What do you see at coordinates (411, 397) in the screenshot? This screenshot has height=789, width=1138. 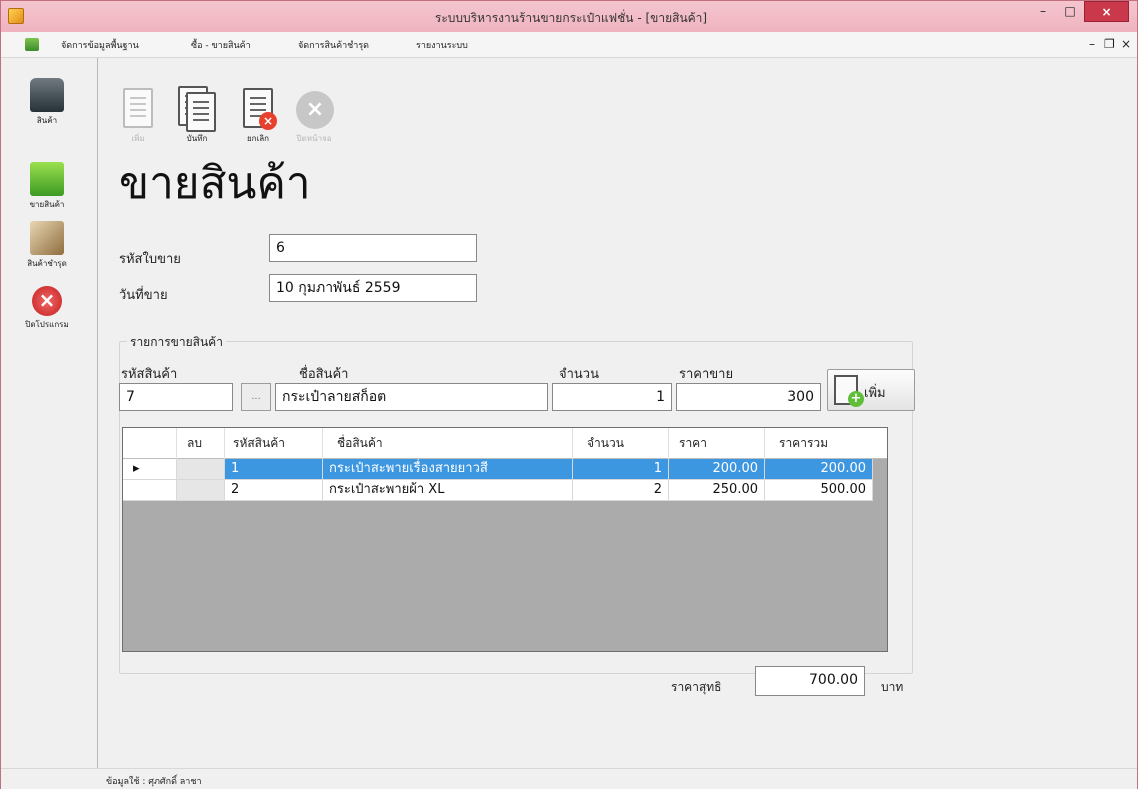 I see `product-name-field: กระเป๋าลายสก็อต` at bounding box center [411, 397].